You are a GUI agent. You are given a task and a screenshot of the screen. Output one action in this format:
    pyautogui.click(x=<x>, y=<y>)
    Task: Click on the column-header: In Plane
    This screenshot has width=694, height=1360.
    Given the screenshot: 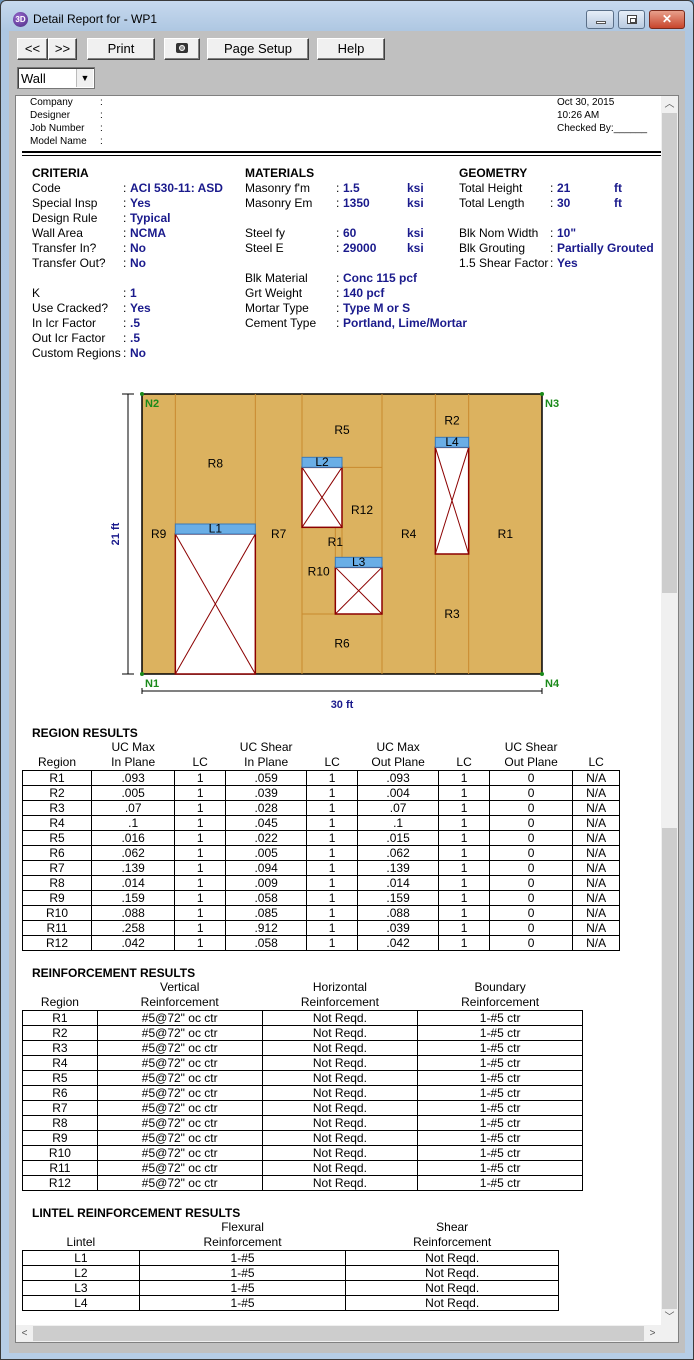 What is the action you would take?
    pyautogui.click(x=266, y=762)
    